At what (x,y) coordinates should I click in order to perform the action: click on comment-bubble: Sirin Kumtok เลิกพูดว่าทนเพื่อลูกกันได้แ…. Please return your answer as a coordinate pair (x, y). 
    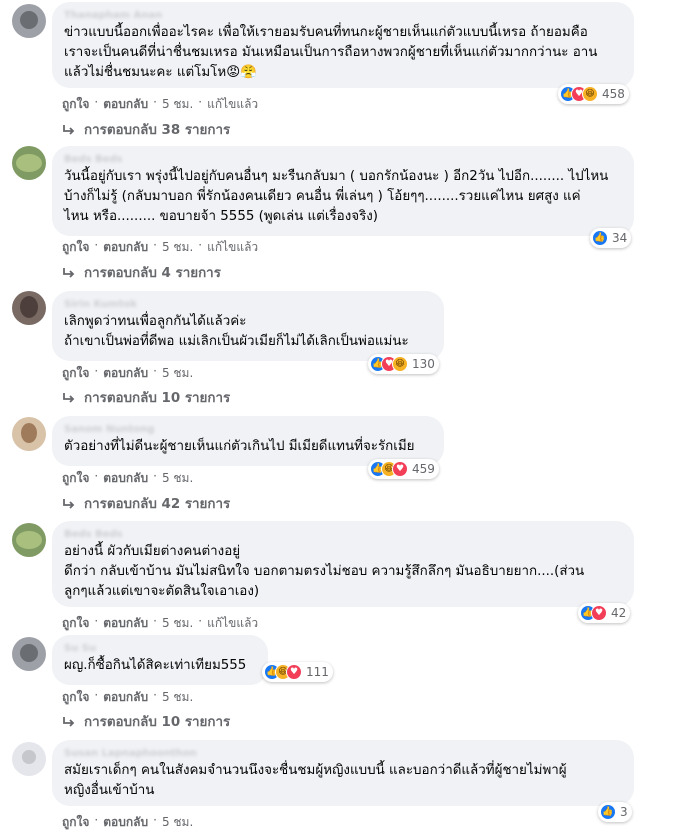
    Looking at the image, I should click on (248, 326).